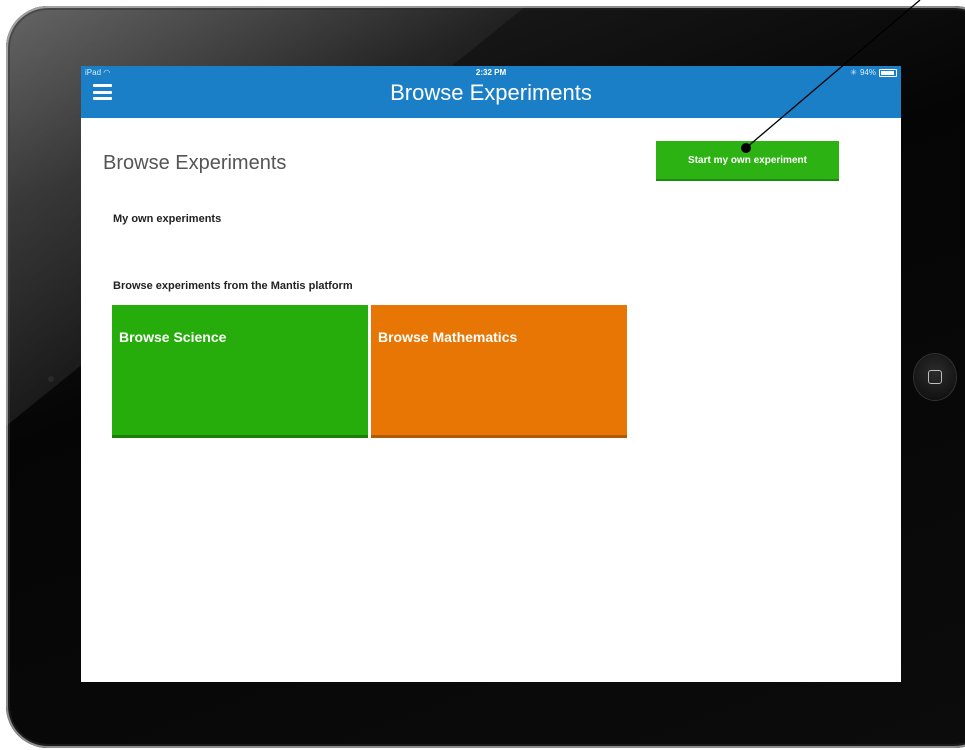 The image size is (965, 750). Describe the element at coordinates (240, 371) in the screenshot. I see `browse-science-tile: Browse Science` at that location.